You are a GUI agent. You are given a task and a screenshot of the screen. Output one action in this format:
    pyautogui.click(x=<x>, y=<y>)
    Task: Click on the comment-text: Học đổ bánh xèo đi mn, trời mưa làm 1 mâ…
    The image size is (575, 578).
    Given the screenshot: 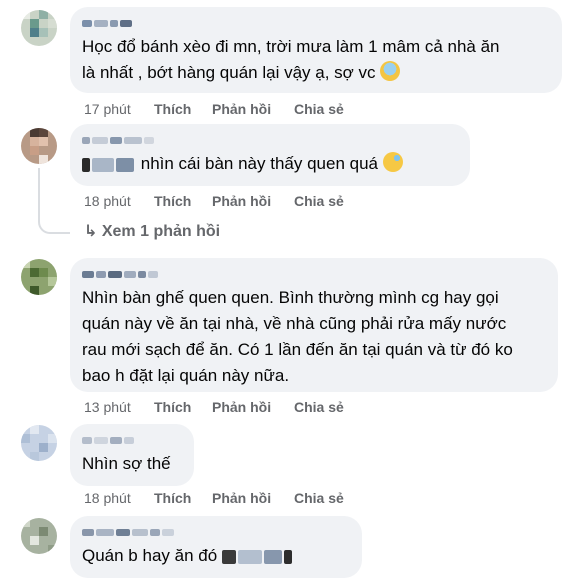 What is the action you would take?
    pyautogui.click(x=291, y=59)
    